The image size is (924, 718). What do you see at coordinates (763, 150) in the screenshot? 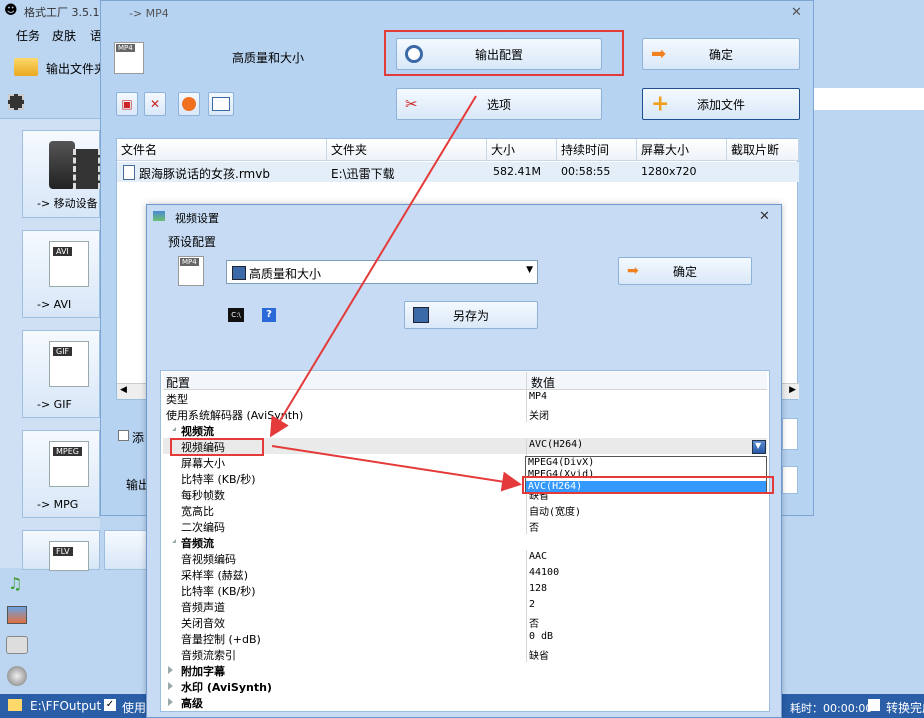
I see `col-clip: 截取片断` at bounding box center [763, 150].